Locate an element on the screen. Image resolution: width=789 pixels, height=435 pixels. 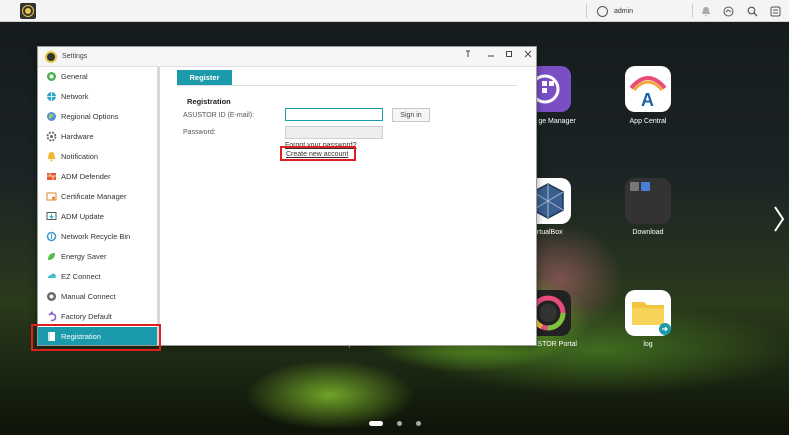
sidebar-item-label: Regional Options is located at coordinates (90, 116).